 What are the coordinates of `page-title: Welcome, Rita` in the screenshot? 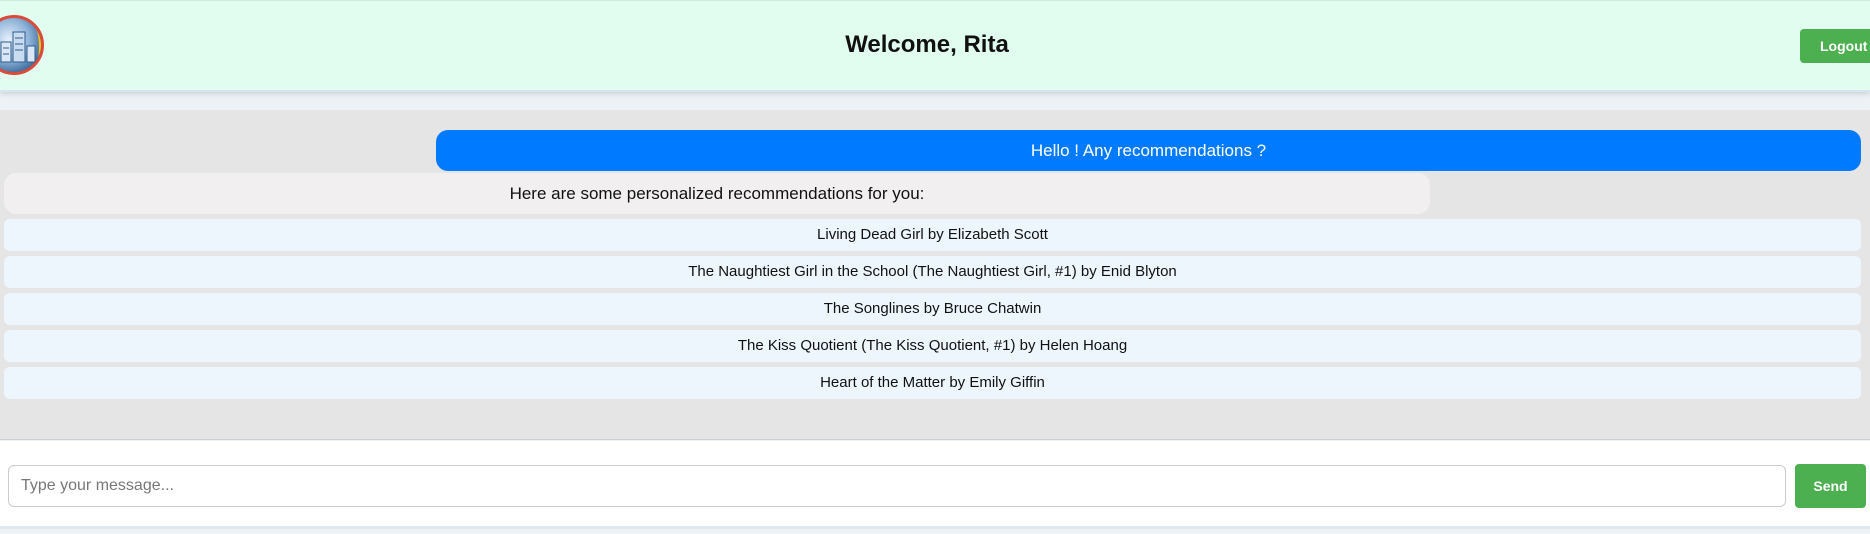 It's located at (927, 44).